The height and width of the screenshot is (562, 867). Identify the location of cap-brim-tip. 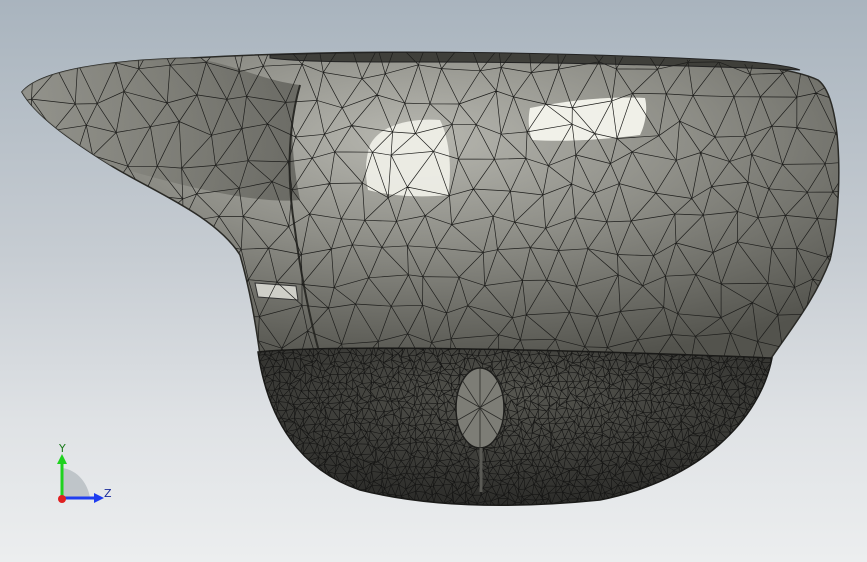
(161, 129).